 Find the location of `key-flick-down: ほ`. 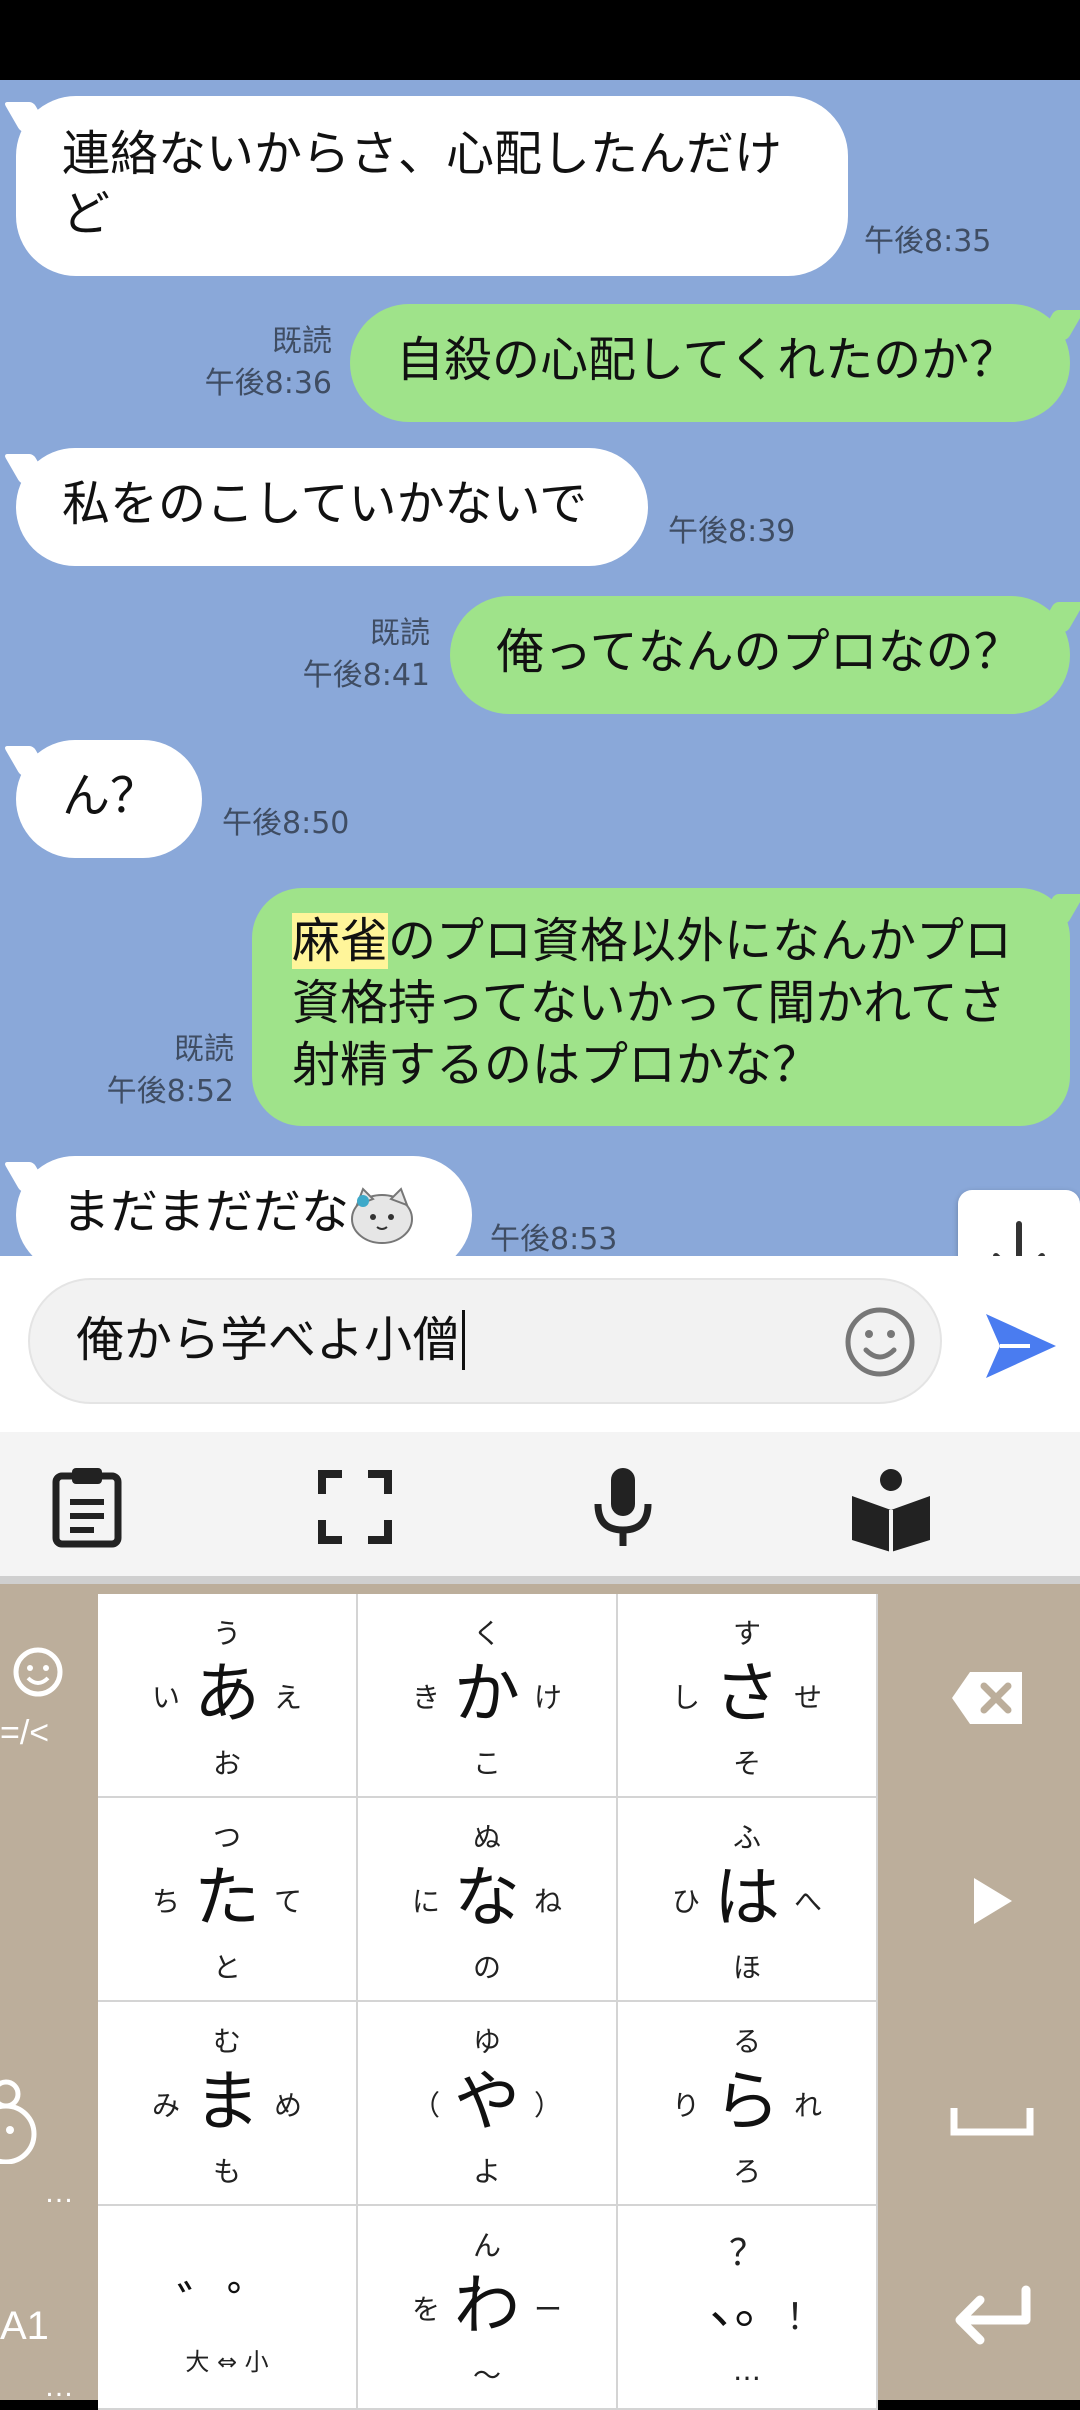

key-flick-down: ほ is located at coordinates (746, 1967).